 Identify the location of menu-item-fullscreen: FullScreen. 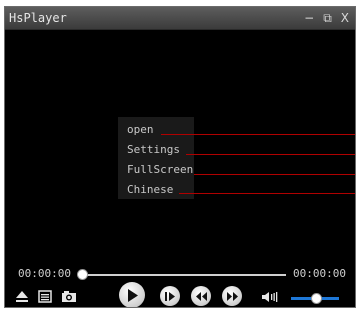
(156, 170).